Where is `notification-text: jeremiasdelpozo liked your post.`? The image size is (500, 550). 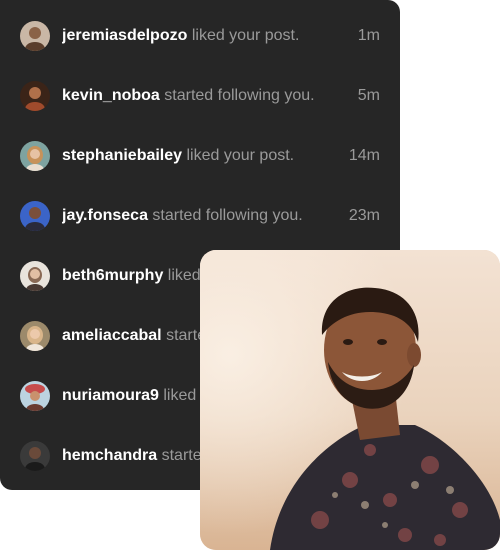 notification-text: jeremiasdelpozo liked your post. is located at coordinates (204, 36).